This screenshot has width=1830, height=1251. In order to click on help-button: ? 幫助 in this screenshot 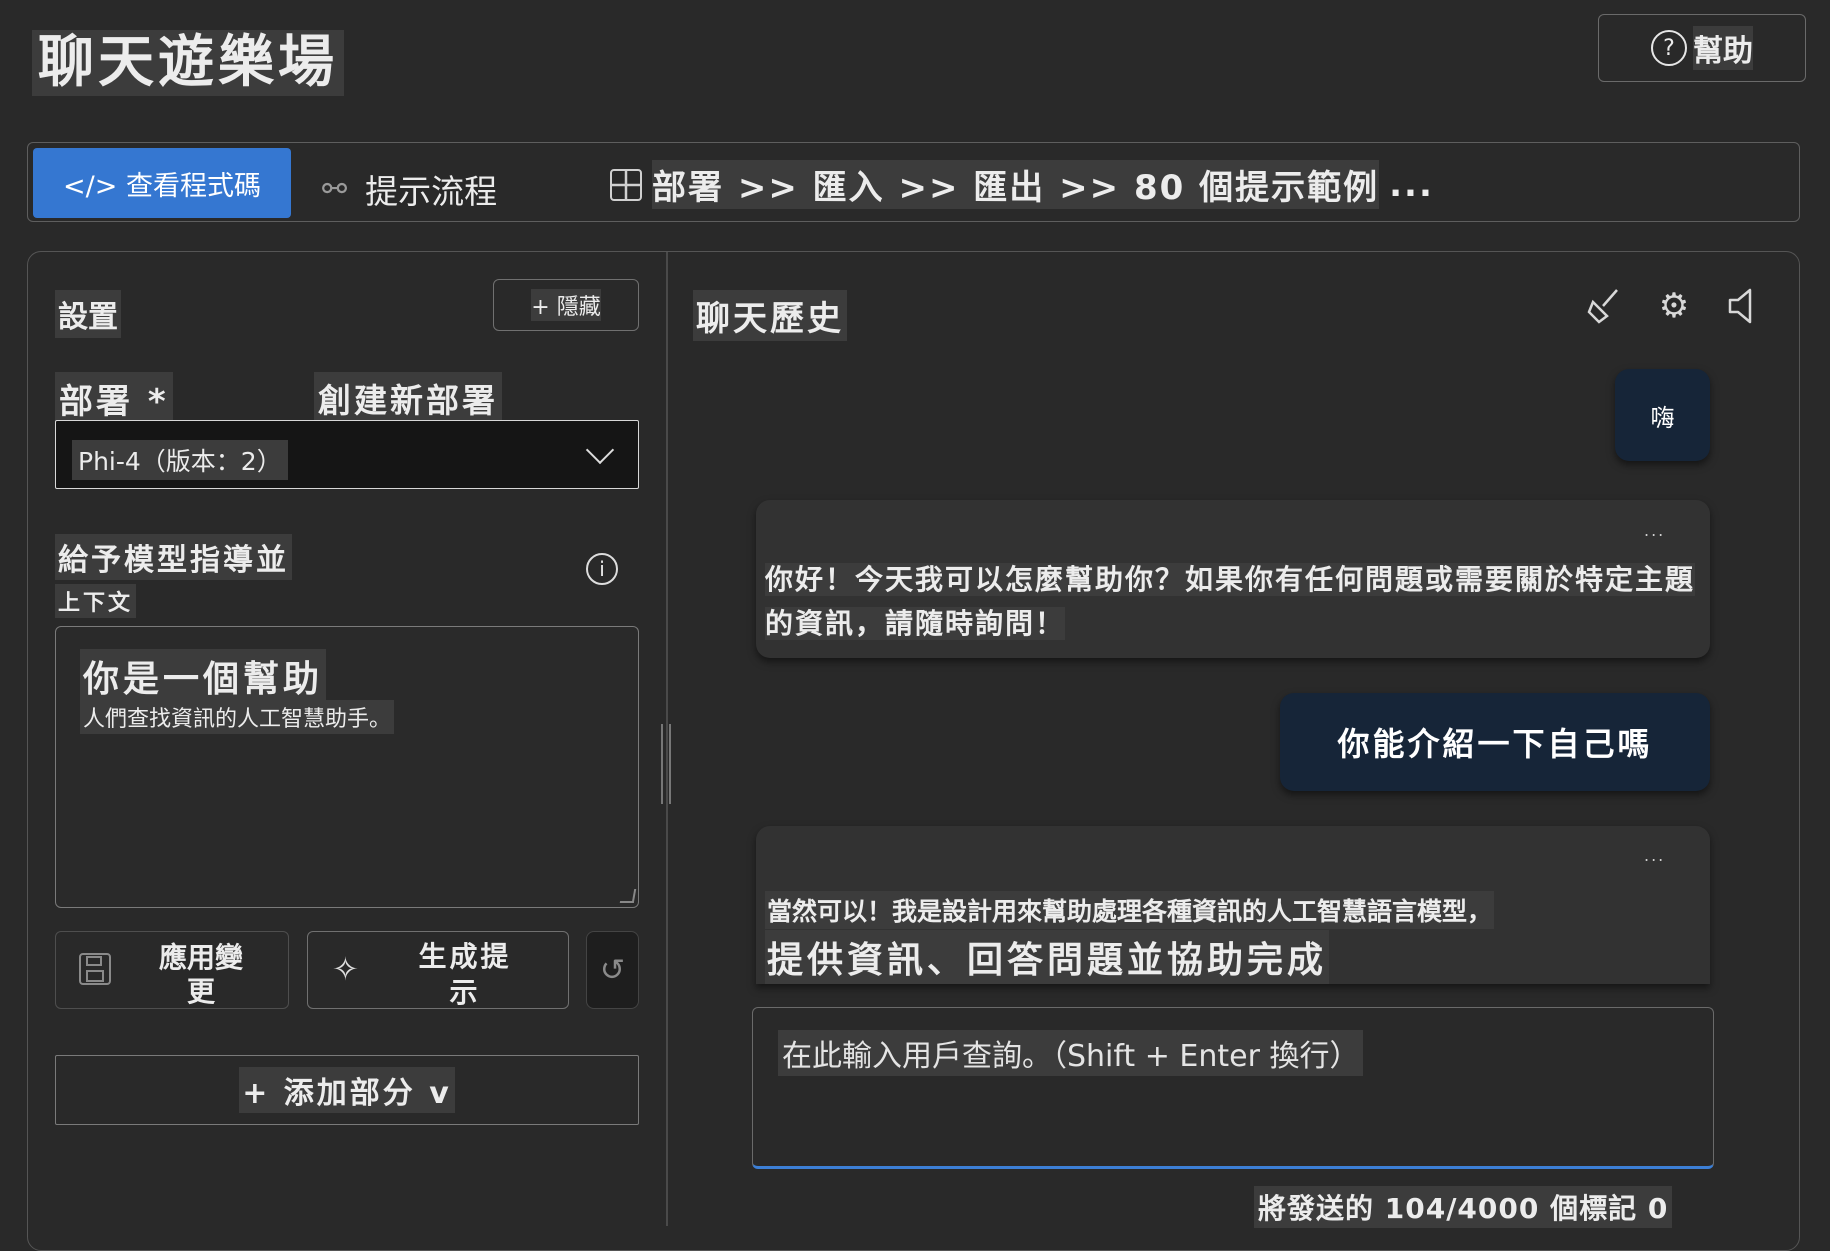, I will do `click(1702, 48)`.